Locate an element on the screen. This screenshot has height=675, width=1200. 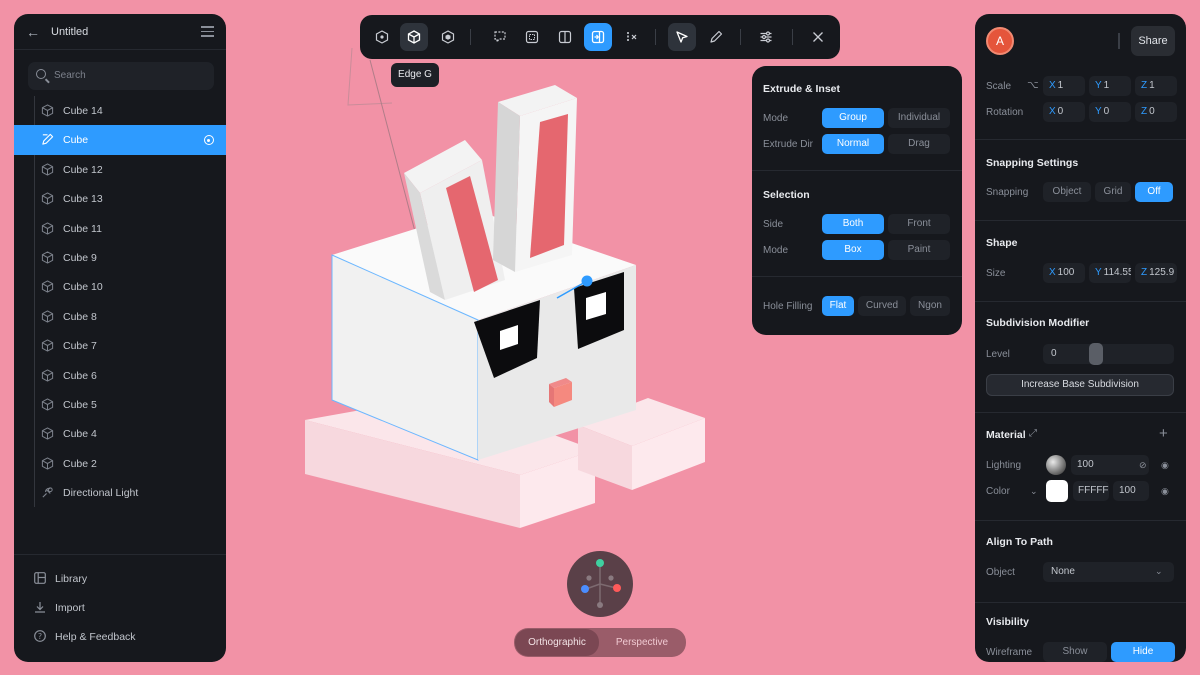
extrude-dir-label: Extrude Dir is located at coordinates (788, 144).